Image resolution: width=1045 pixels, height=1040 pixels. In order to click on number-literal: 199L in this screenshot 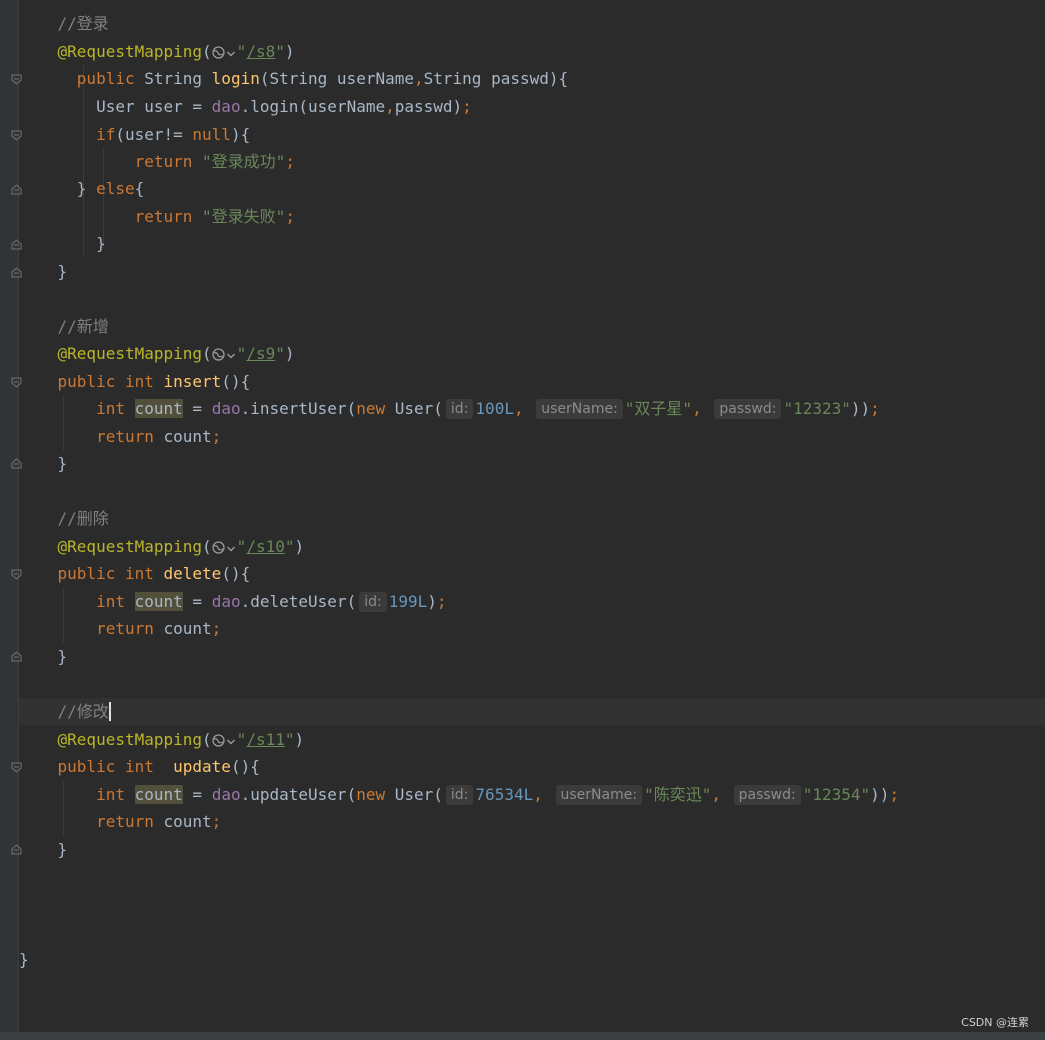, I will do `click(408, 601)`.